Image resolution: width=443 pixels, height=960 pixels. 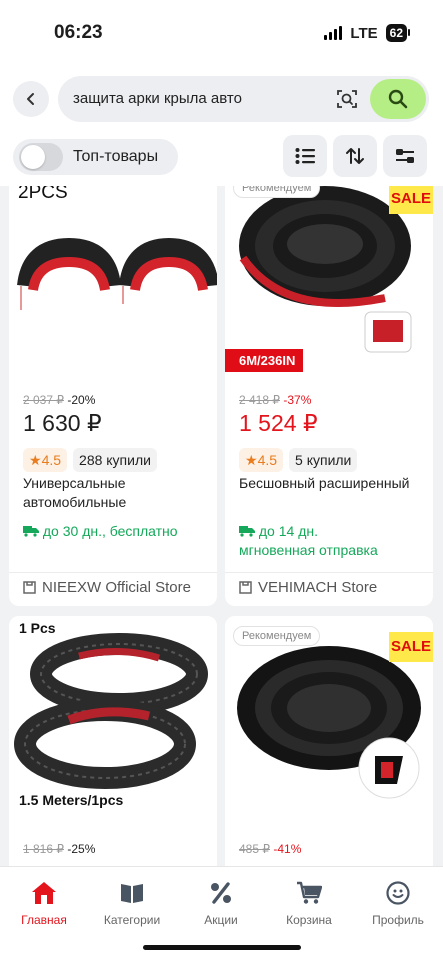 I want to click on bought-count: 288 купили, so click(x=115, y=460).